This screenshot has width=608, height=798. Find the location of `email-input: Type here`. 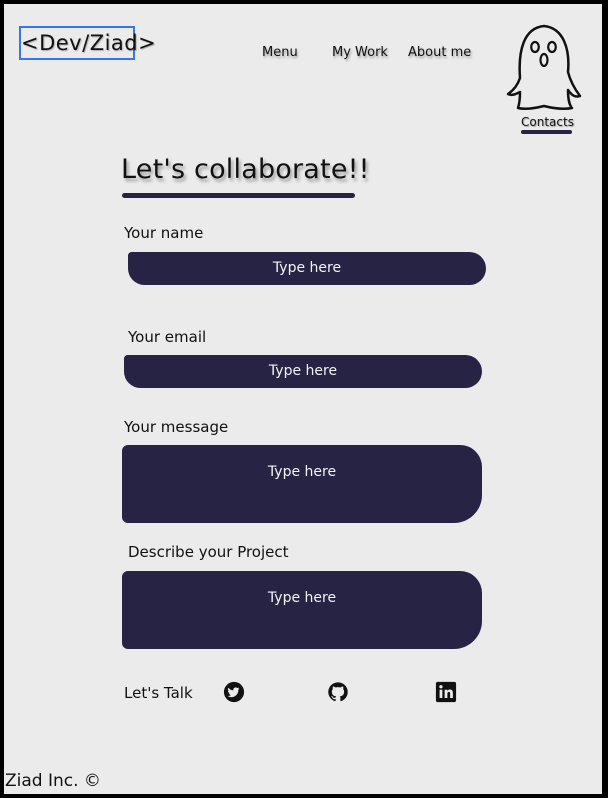

email-input: Type here is located at coordinates (303, 371).